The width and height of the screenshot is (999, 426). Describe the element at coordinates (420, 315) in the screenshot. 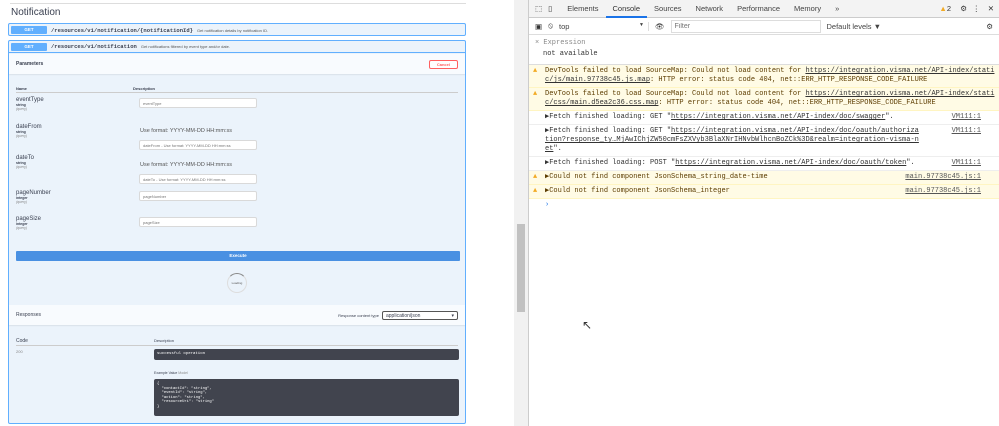

I see `content-type-select: application/json ▾` at that location.